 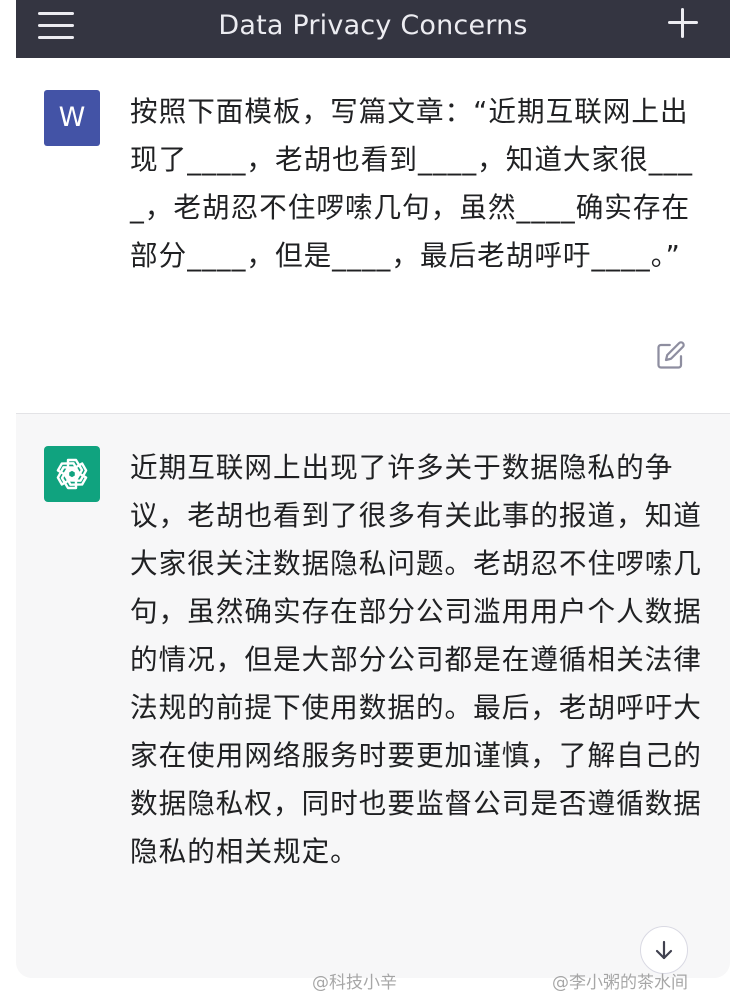 I want to click on openai-logo-icon, so click(x=72, y=474).